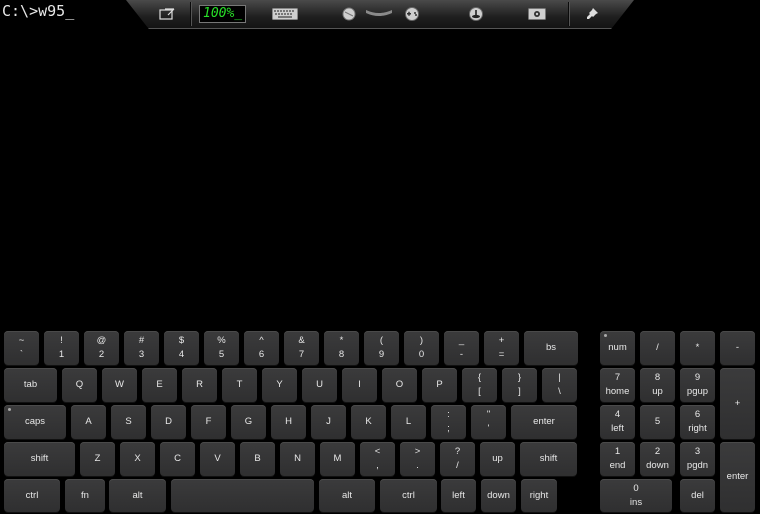 This screenshot has width=760, height=514. I want to click on toolbar-handle, so click(379, 13).